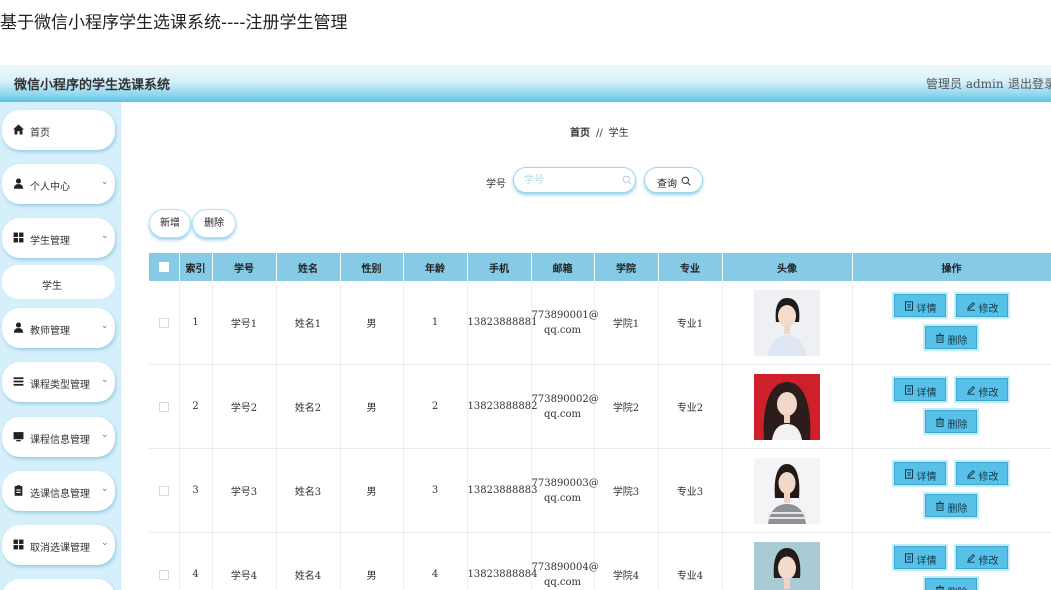  I want to click on sidebar-item-selection-info-management: 选课信息管理 ⌄, so click(58, 491).